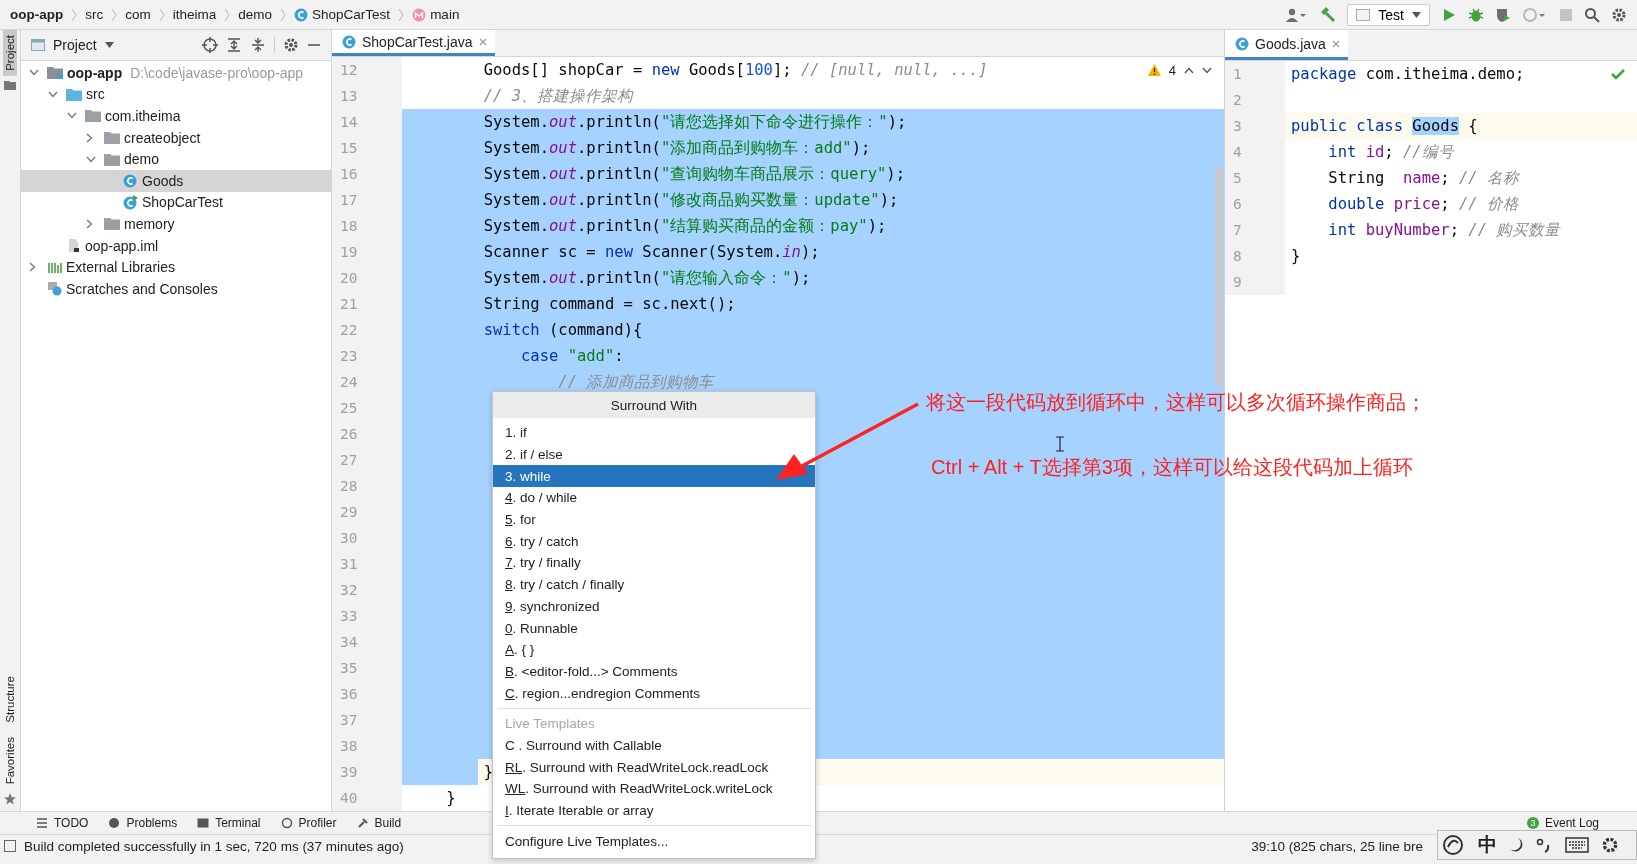  What do you see at coordinates (120, 267) in the screenshot?
I see `tree-item-label: External Libraries` at bounding box center [120, 267].